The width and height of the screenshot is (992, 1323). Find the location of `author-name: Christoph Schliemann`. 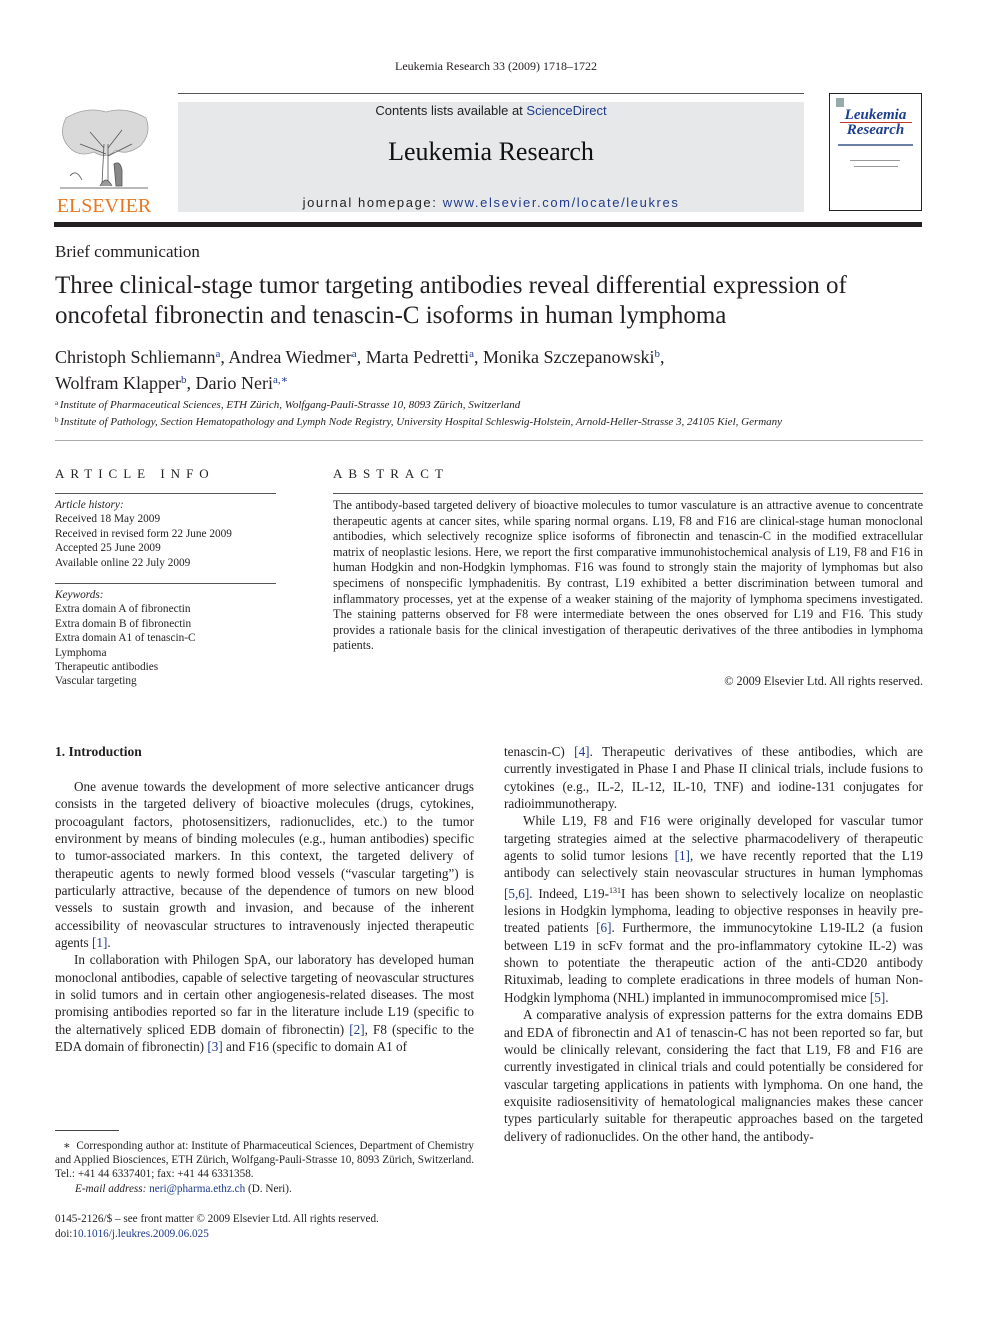

author-name: Christoph Schliemann is located at coordinates (135, 357).